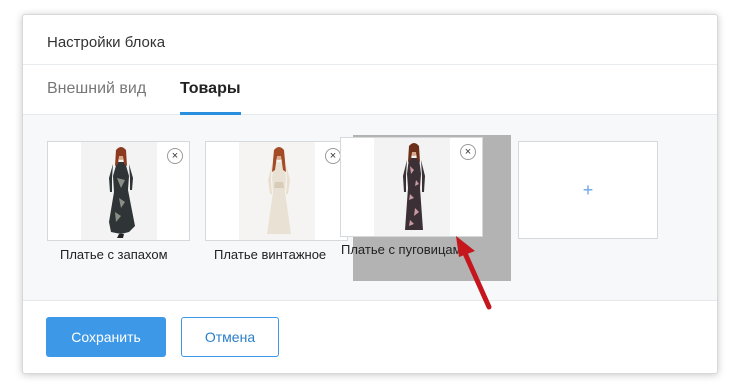 This screenshot has height=390, width=740. I want to click on tab-bar: Внешний вид Товары, so click(370, 90).